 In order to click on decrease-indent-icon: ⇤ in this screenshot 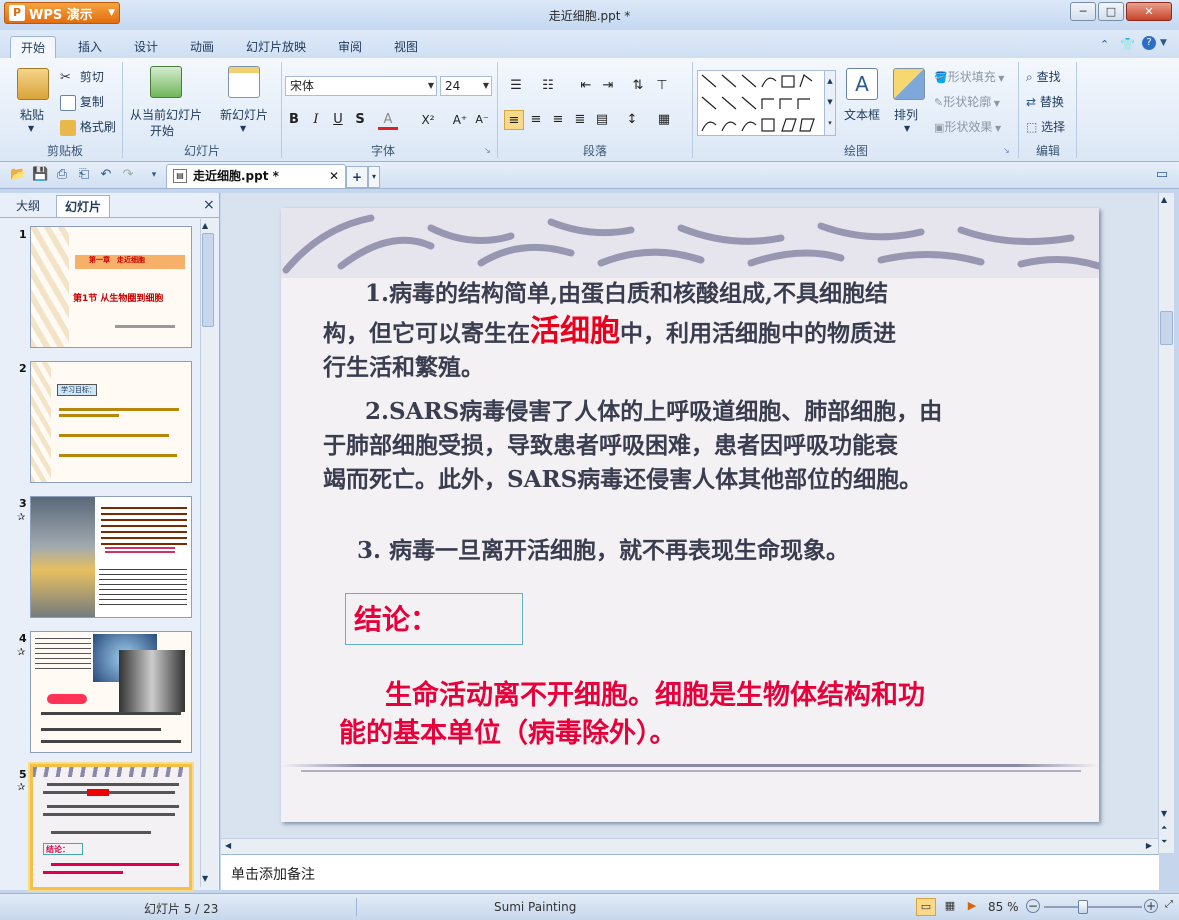, I will do `click(586, 86)`.